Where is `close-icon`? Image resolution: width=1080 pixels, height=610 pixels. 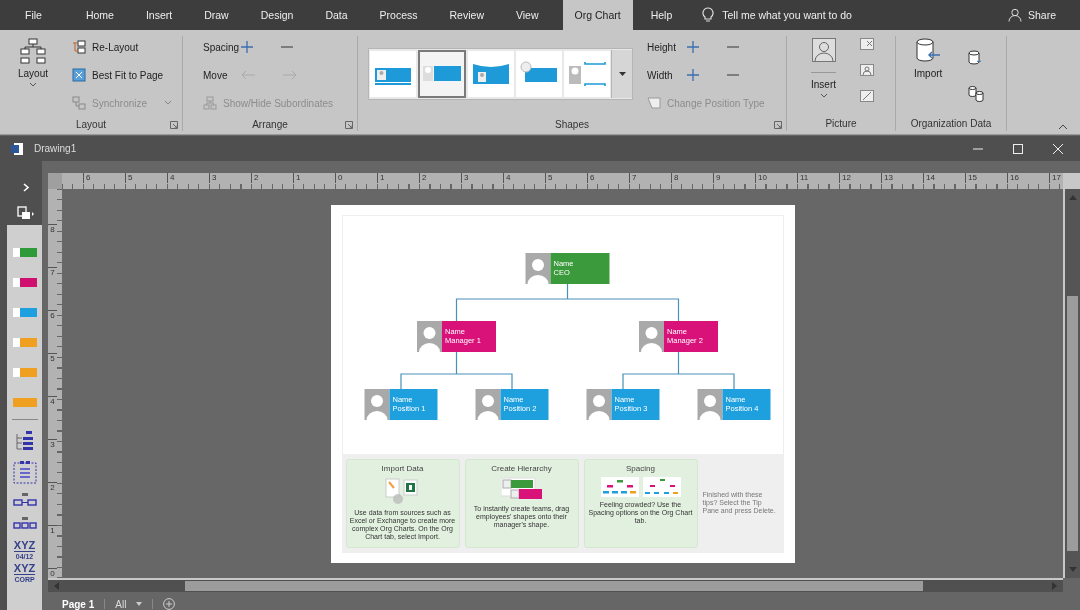 close-icon is located at coordinates (1058, 148).